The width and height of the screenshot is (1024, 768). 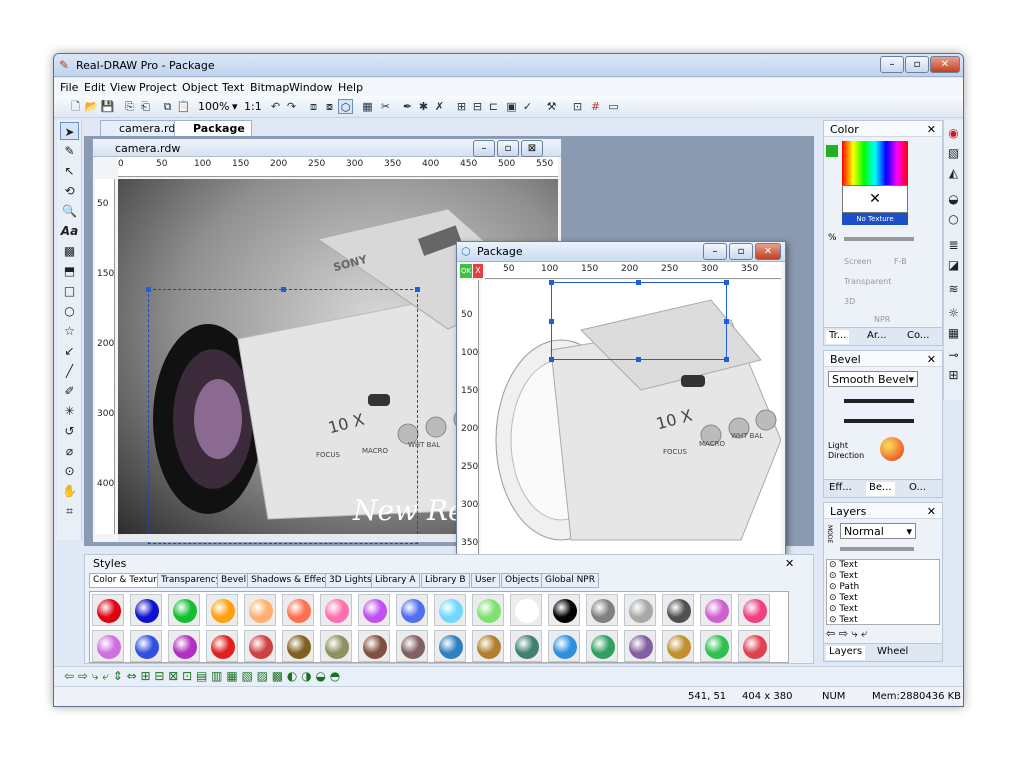 I want to click on eyedrop-tool-icon: ⊙, so click(x=69, y=471).